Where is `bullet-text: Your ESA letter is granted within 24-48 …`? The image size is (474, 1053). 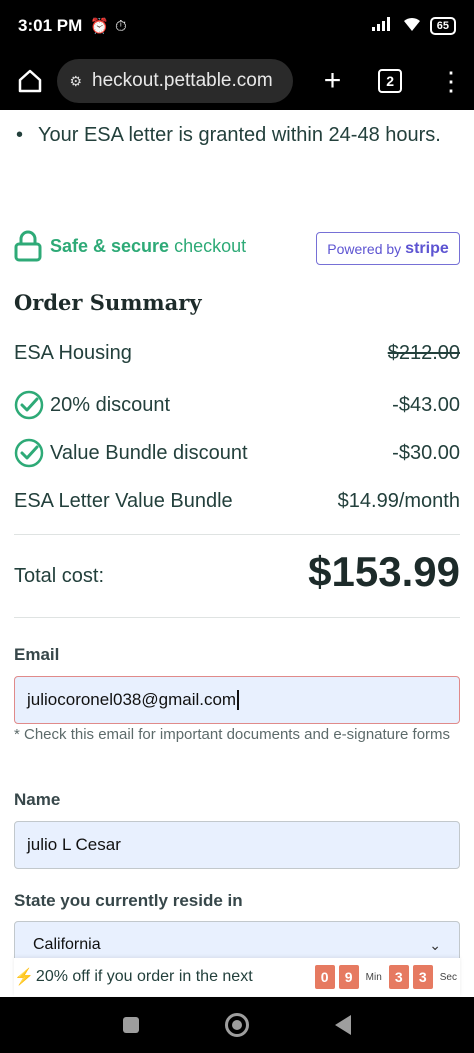
bullet-text: Your ESA letter is granted within 24-48 … is located at coordinates (239, 135).